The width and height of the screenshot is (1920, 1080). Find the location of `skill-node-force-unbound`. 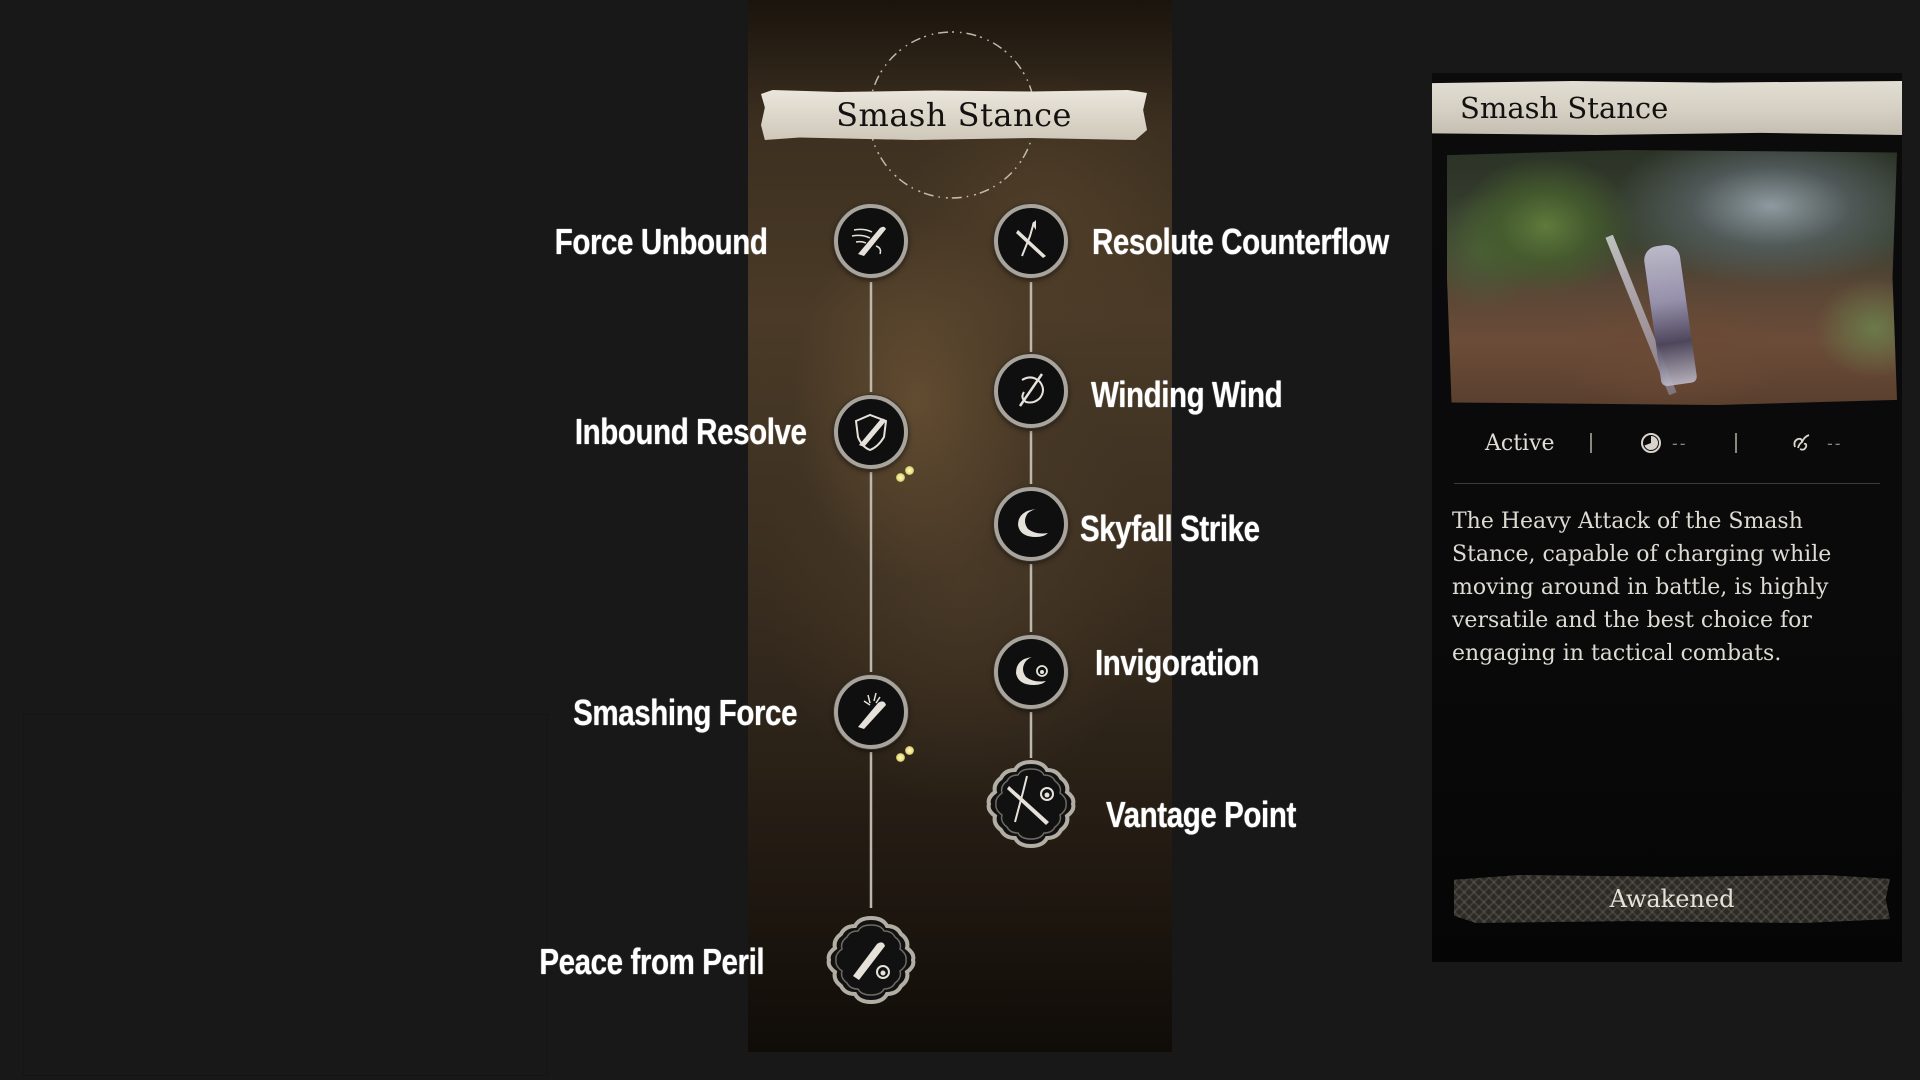

skill-node-force-unbound is located at coordinates (871, 241).